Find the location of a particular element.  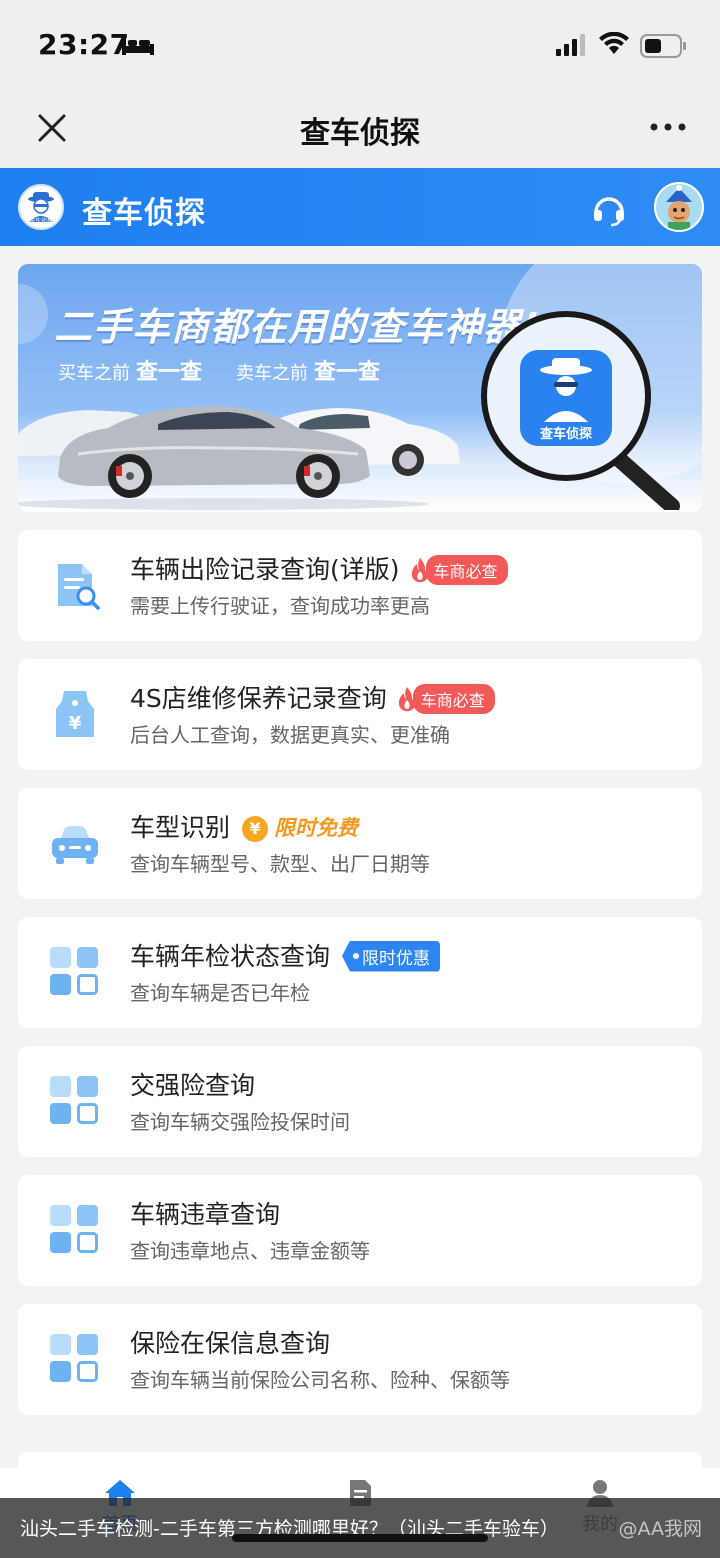

service-desc: 查询车辆当前保险公司名称、险种、保额等 is located at coordinates (320, 1380).